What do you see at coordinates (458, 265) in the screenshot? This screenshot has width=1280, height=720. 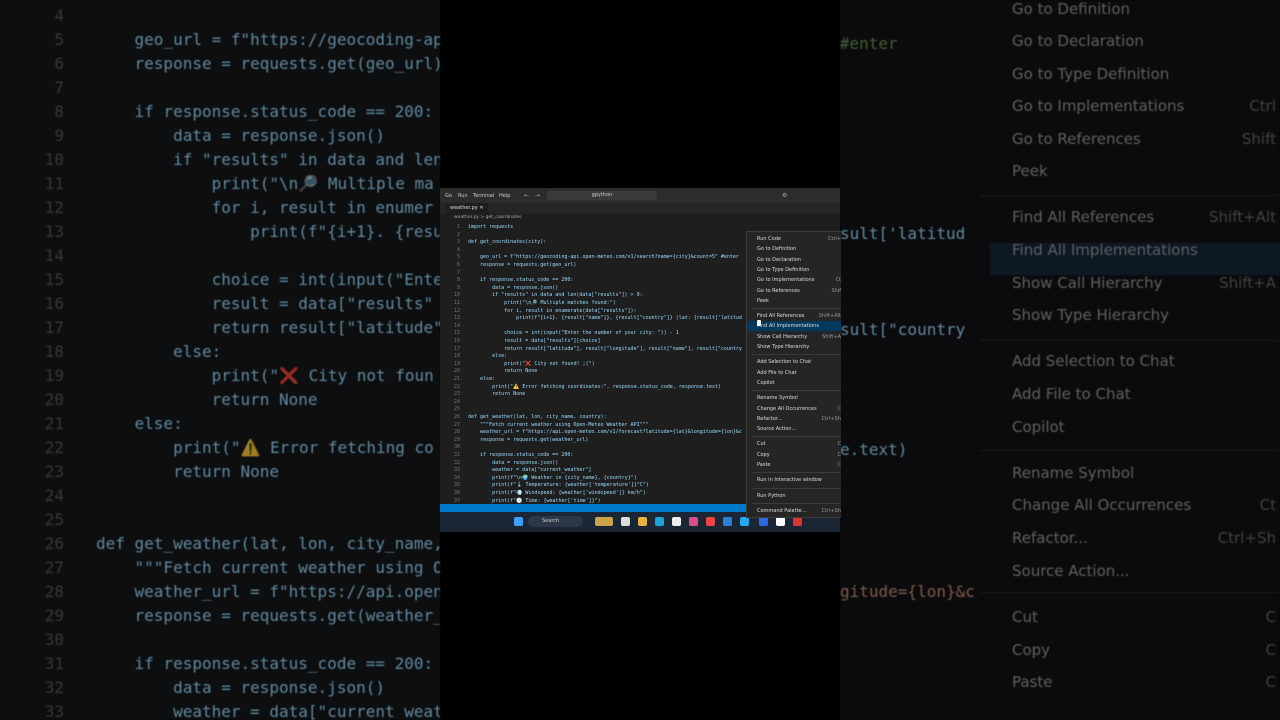 I see `line-number: 6` at bounding box center [458, 265].